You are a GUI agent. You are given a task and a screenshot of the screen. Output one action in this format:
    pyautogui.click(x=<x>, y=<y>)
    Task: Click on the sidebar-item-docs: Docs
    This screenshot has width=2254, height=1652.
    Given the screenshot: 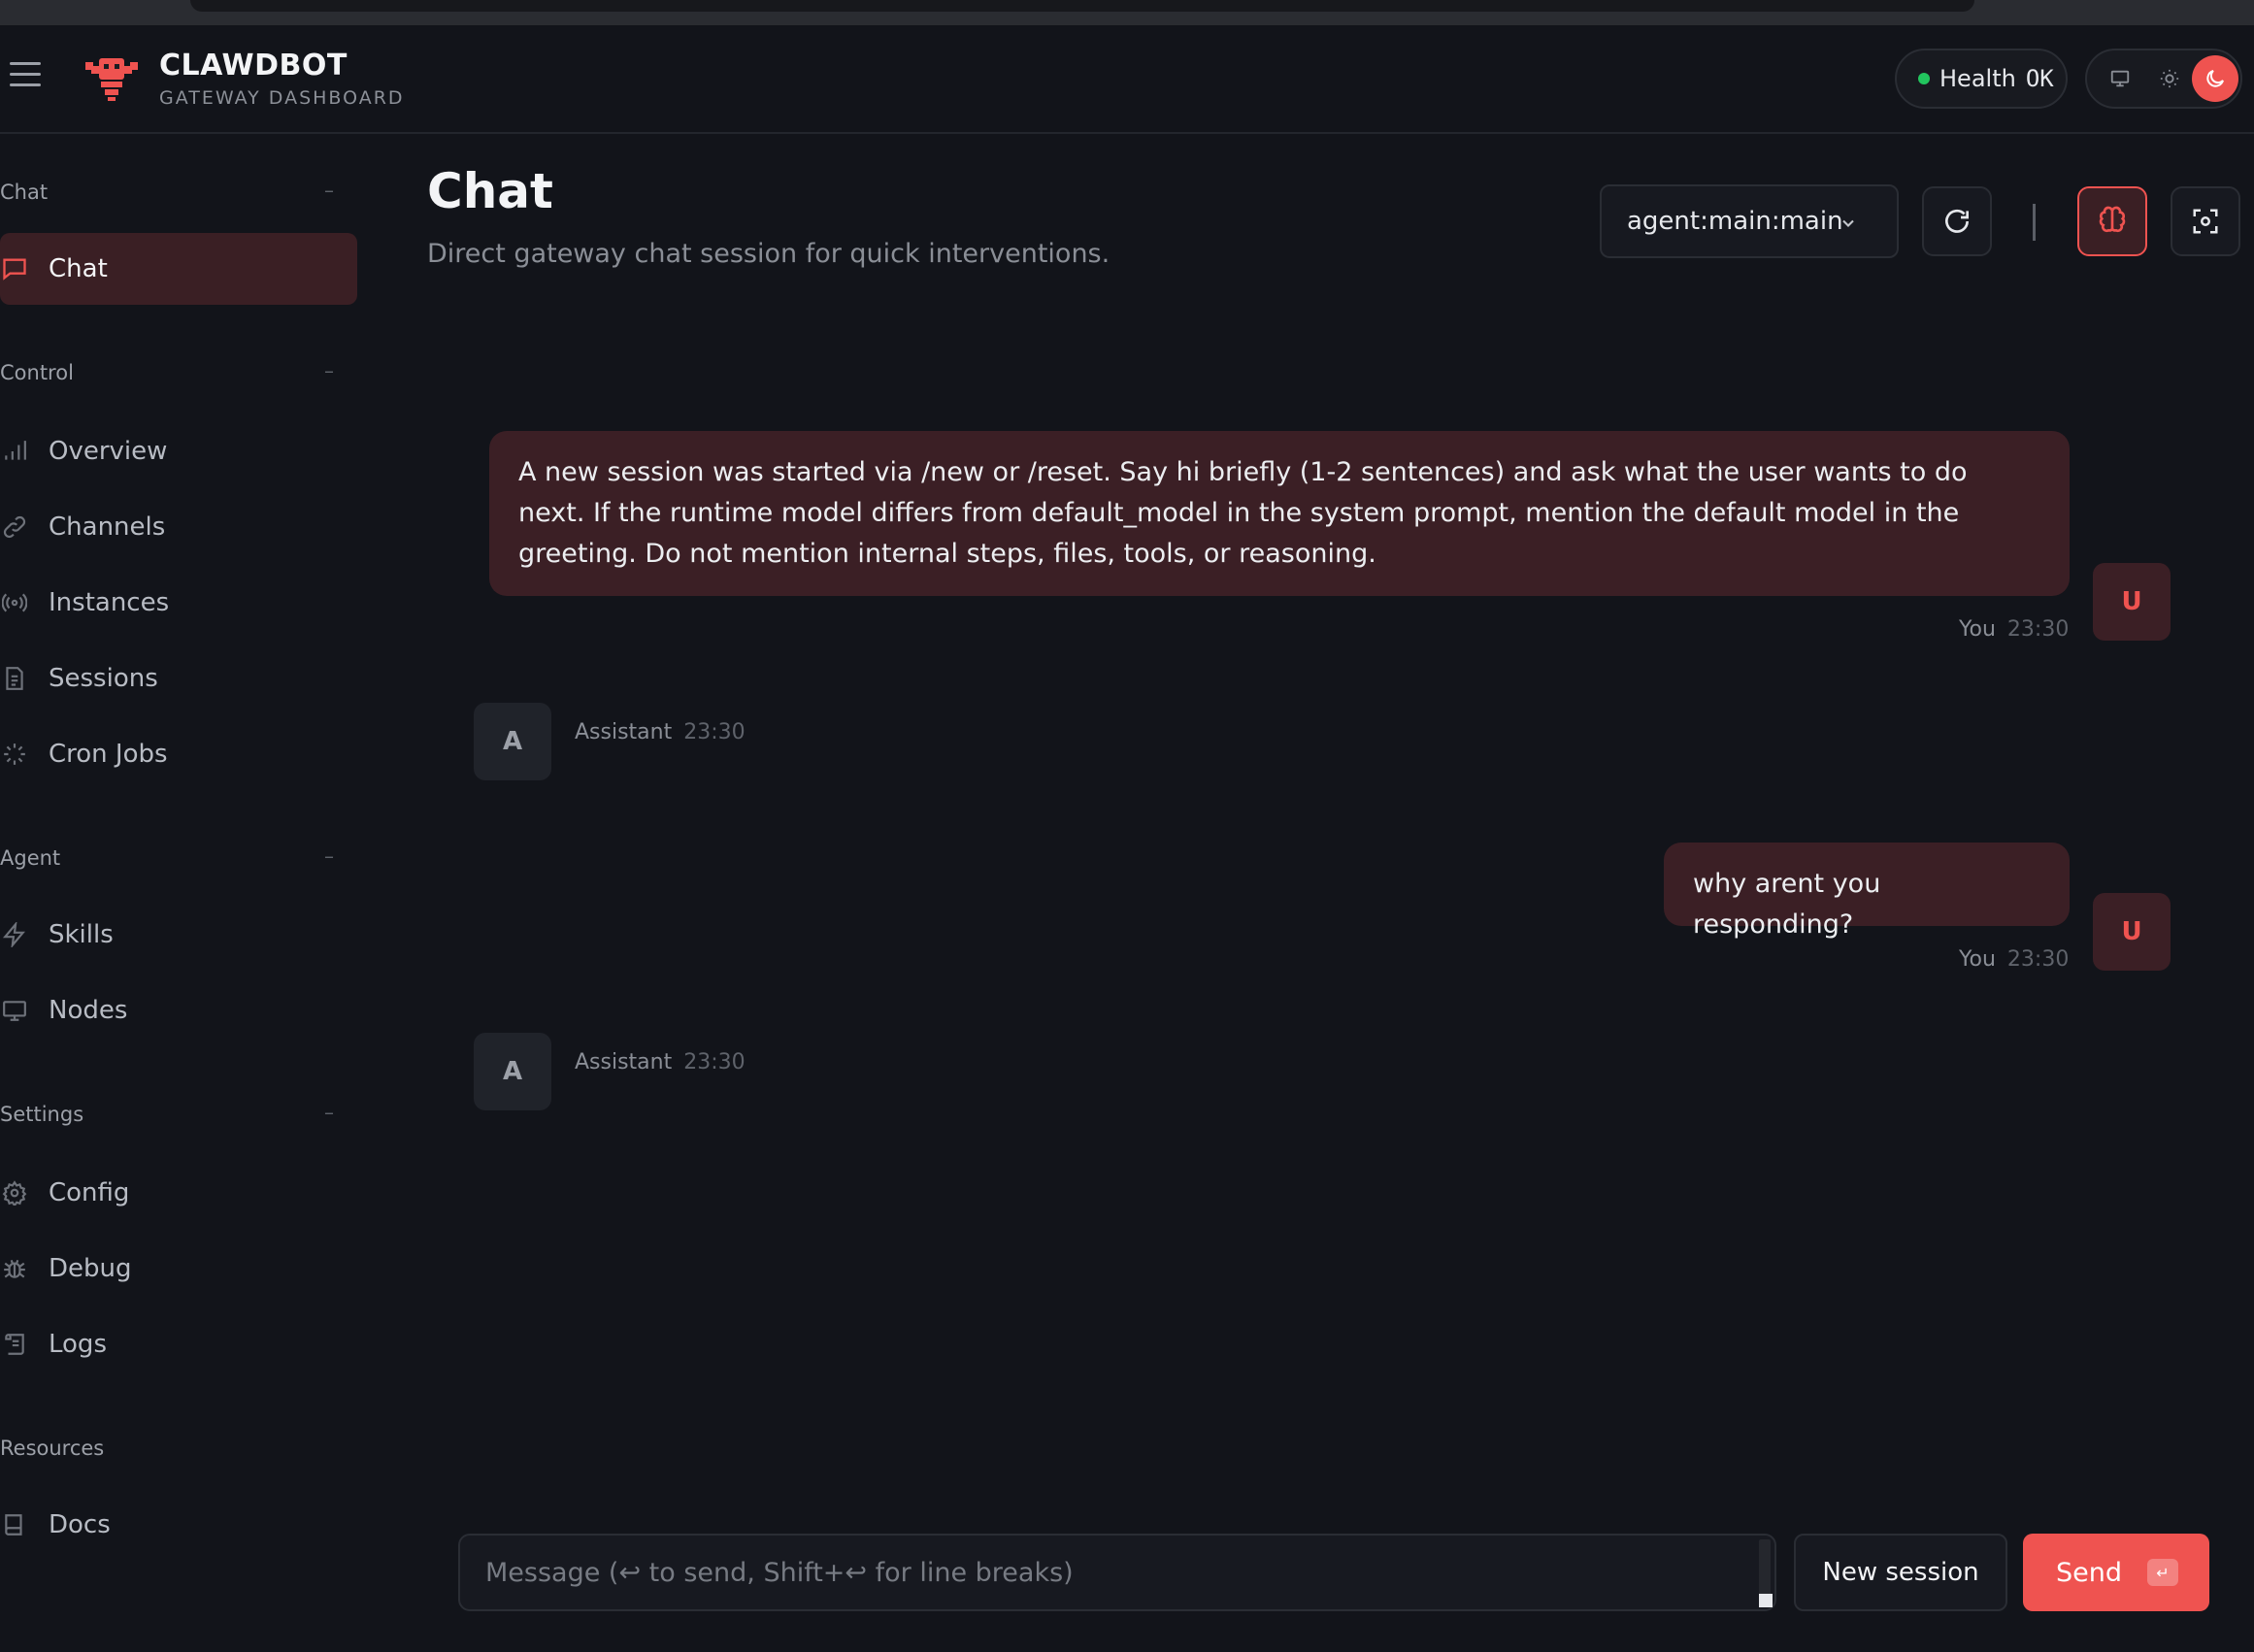 What is the action you would take?
    pyautogui.click(x=178, y=1525)
    